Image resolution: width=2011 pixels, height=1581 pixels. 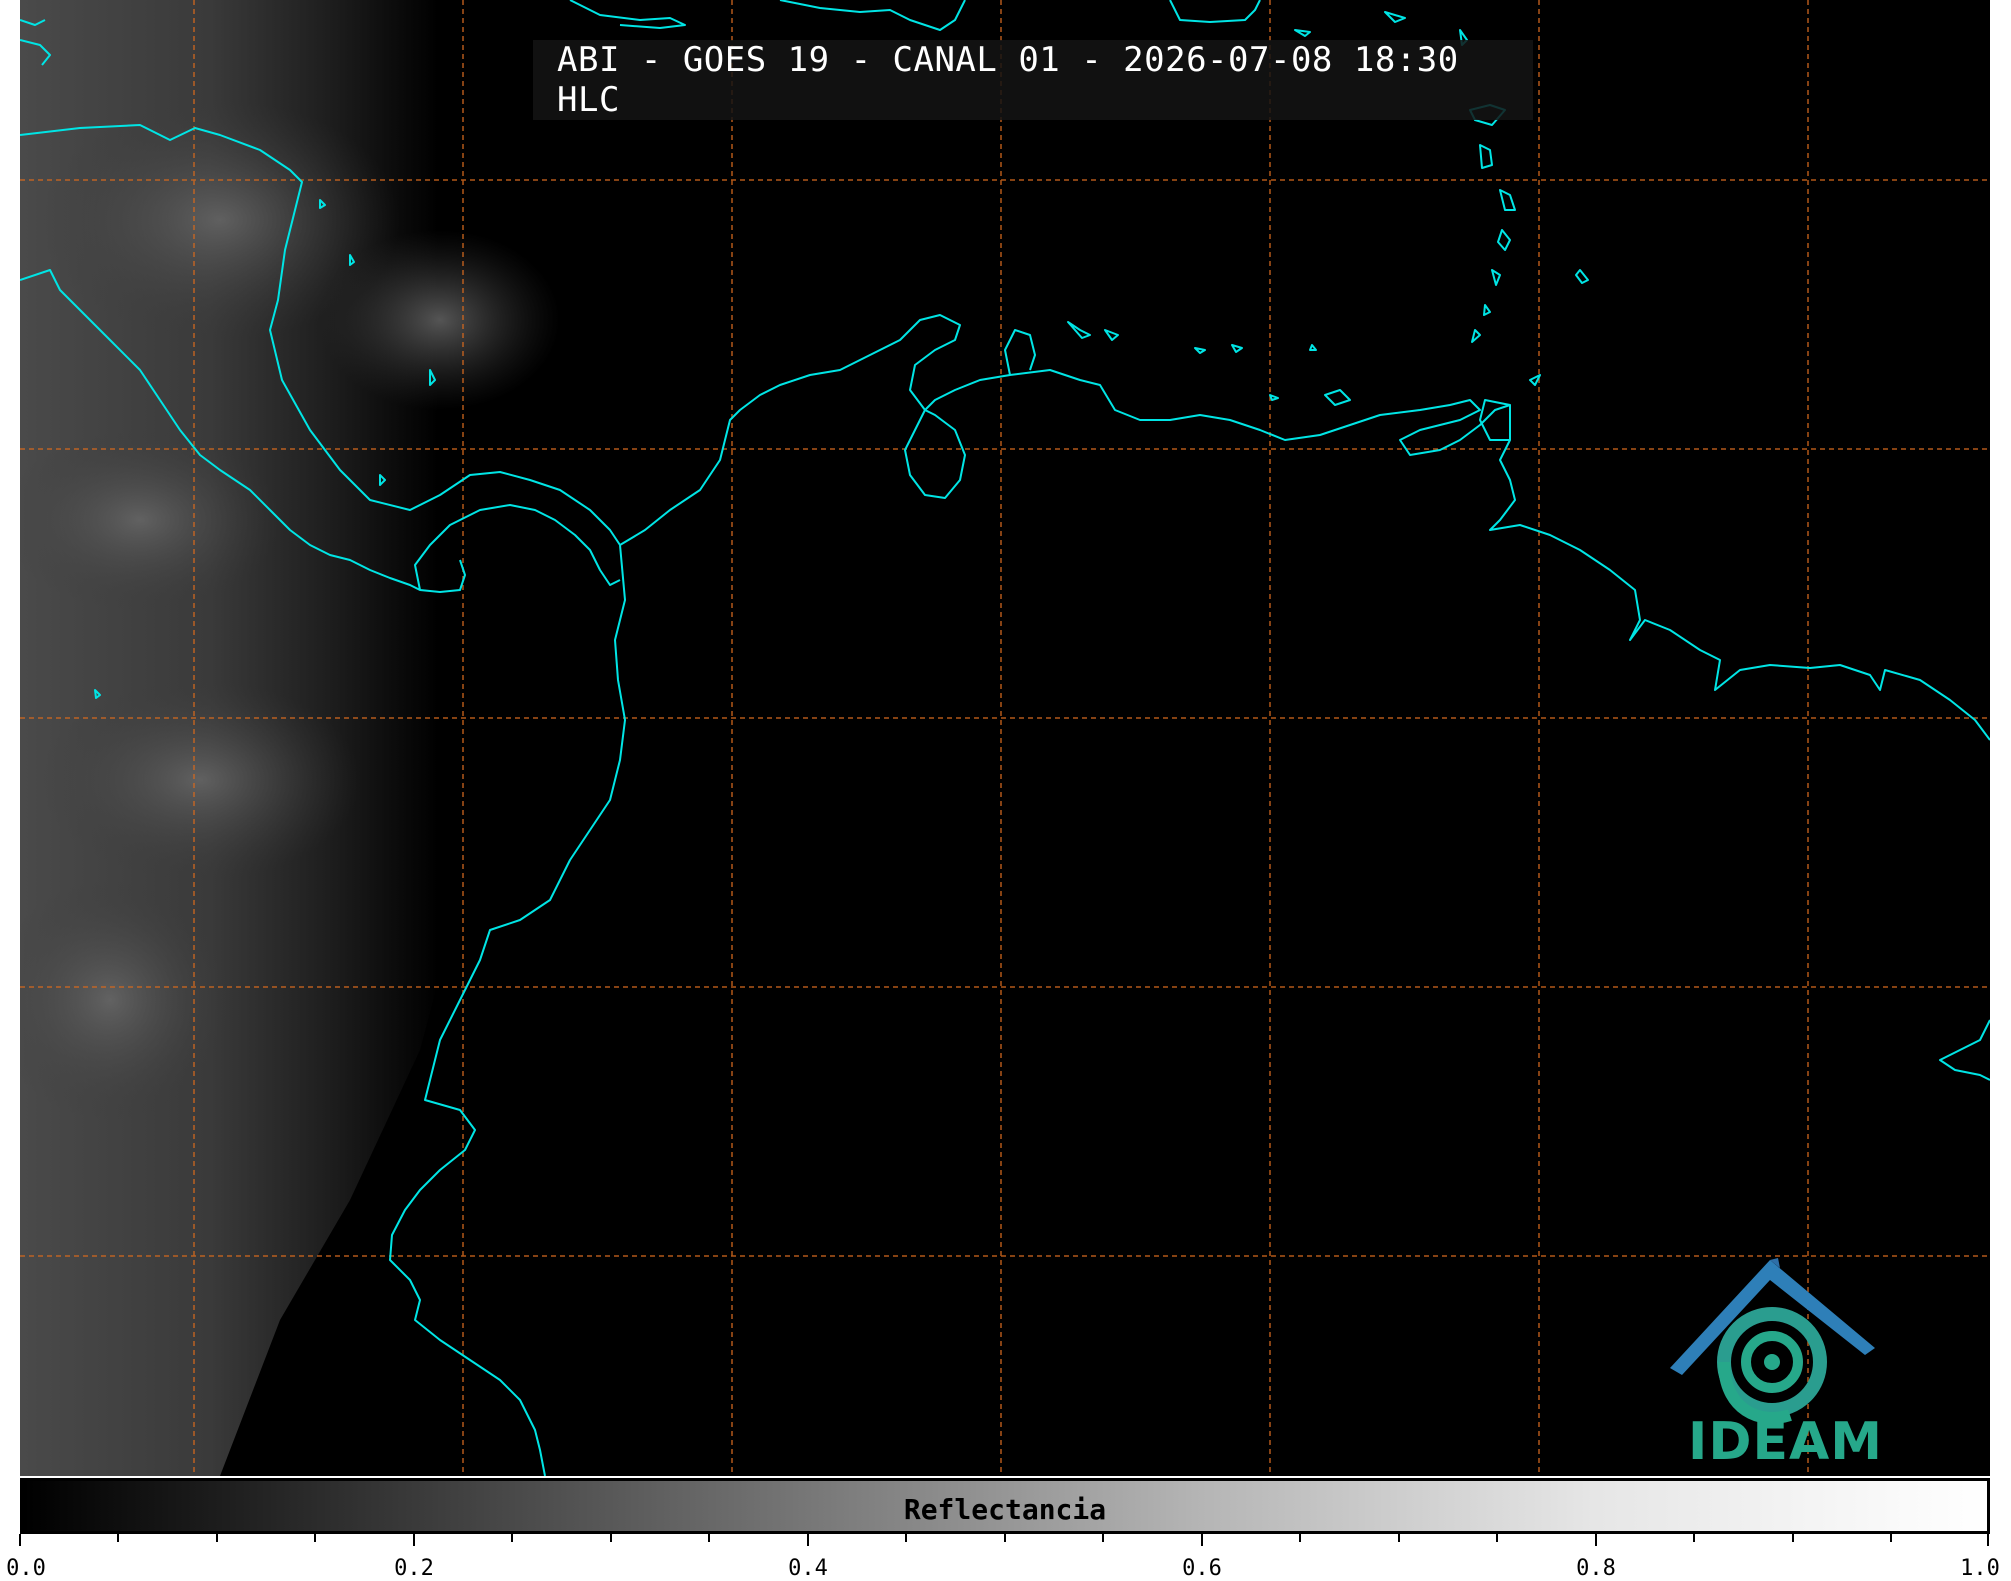 What do you see at coordinates (1005, 1509) in the screenshot?
I see `colorbar-label: Reflectancia` at bounding box center [1005, 1509].